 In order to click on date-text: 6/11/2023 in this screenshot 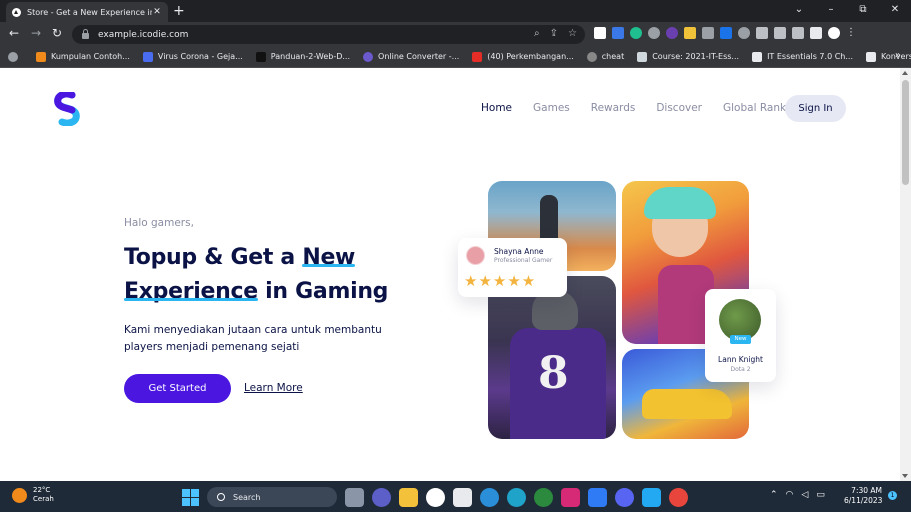, I will do `click(863, 500)`.